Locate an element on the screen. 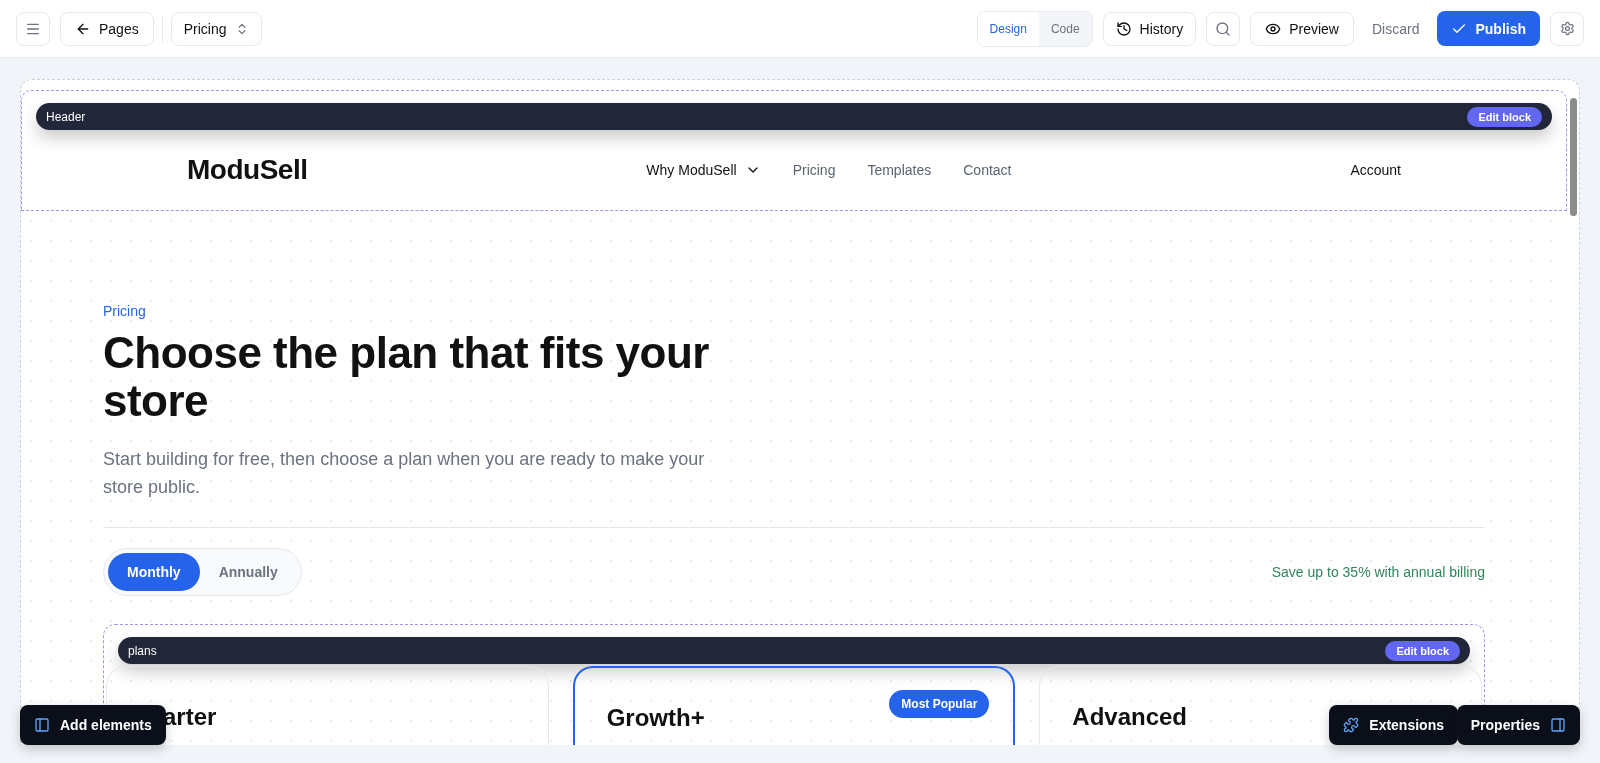  block-label: plans is located at coordinates (142, 650).